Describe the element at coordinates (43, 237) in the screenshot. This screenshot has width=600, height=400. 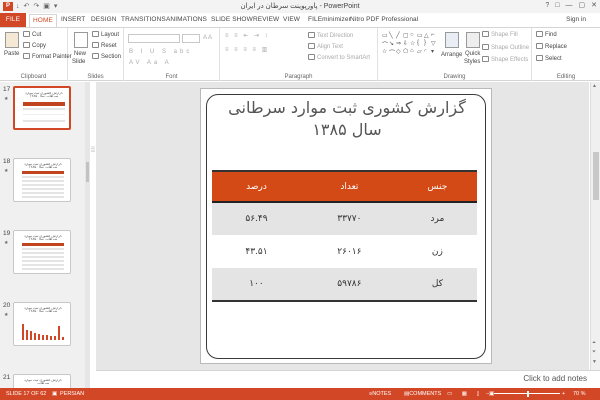
I see `thumbnail-title: گزارش کشوری ثبت موارد سرطانی سال ۱۳۸۵` at that location.